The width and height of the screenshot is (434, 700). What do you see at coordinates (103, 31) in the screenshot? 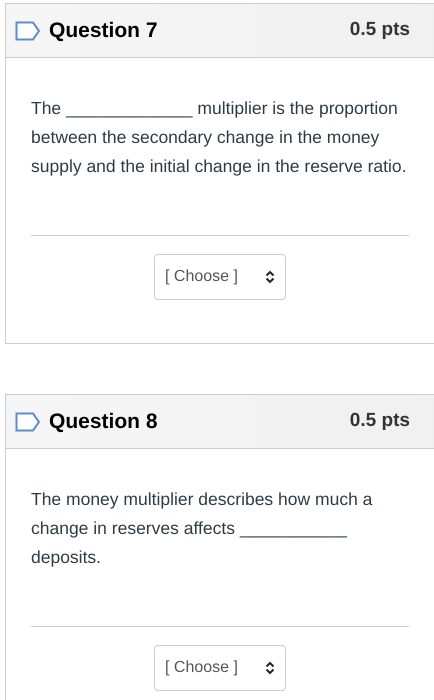
I see `question-title: Question 7` at bounding box center [103, 31].